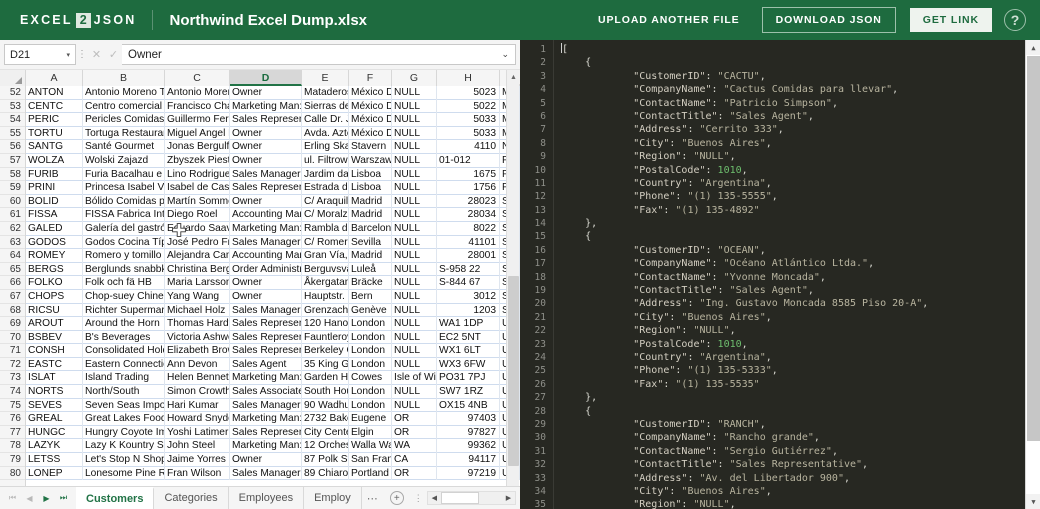 The width and height of the screenshot is (1040, 509). I want to click on json-scroll-down-icon: ▼, so click(1033, 501).